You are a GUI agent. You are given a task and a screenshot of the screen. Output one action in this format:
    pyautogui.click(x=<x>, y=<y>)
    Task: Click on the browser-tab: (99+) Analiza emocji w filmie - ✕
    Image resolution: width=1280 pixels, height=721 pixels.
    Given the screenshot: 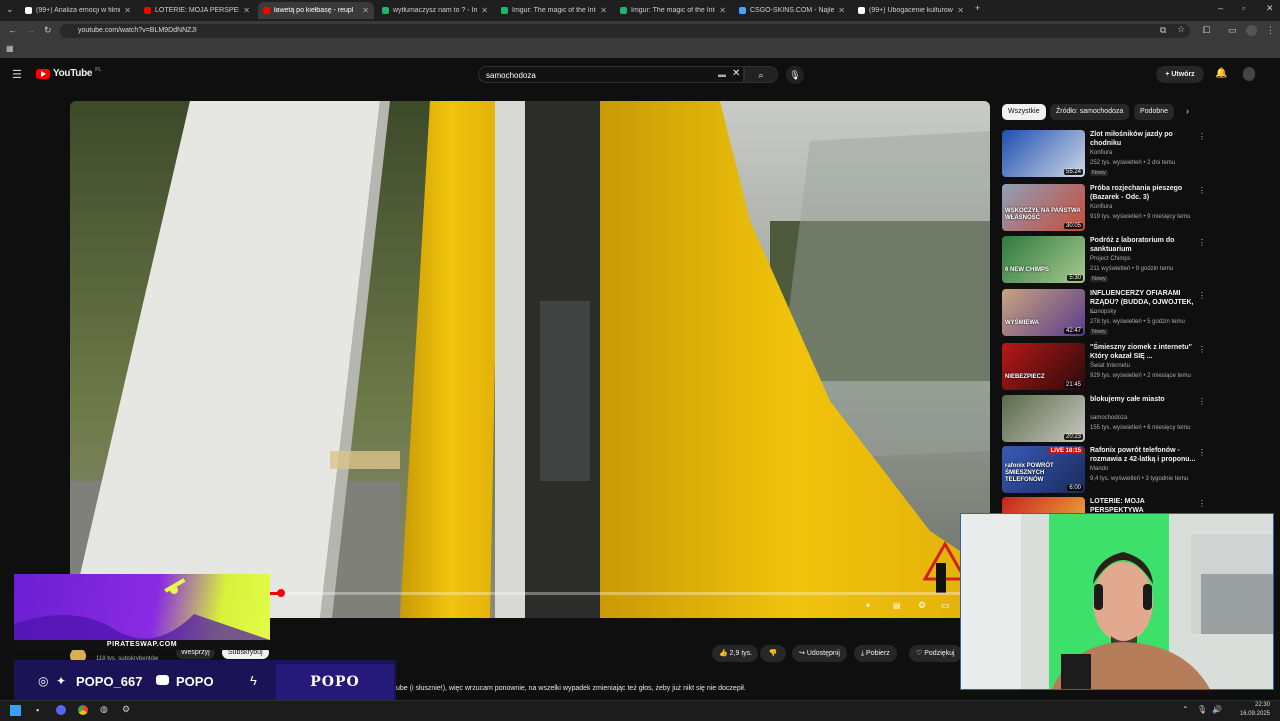 What is the action you would take?
    pyautogui.click(x=78, y=10)
    